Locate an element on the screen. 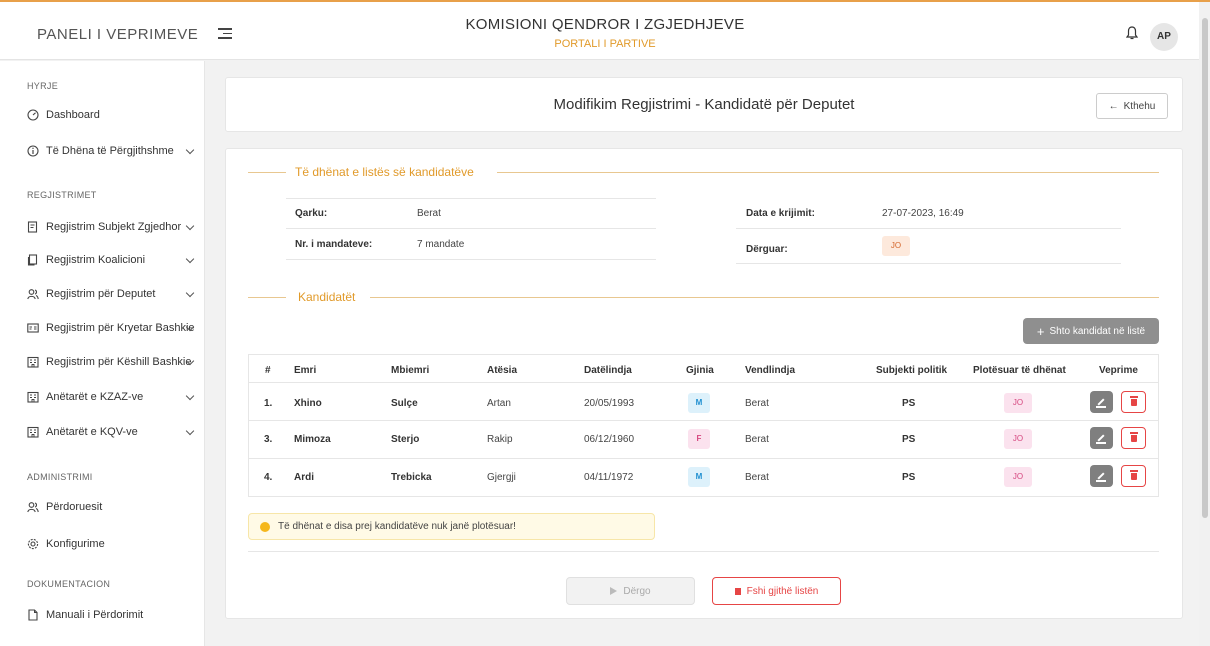  warning-icon is located at coordinates (265, 526).